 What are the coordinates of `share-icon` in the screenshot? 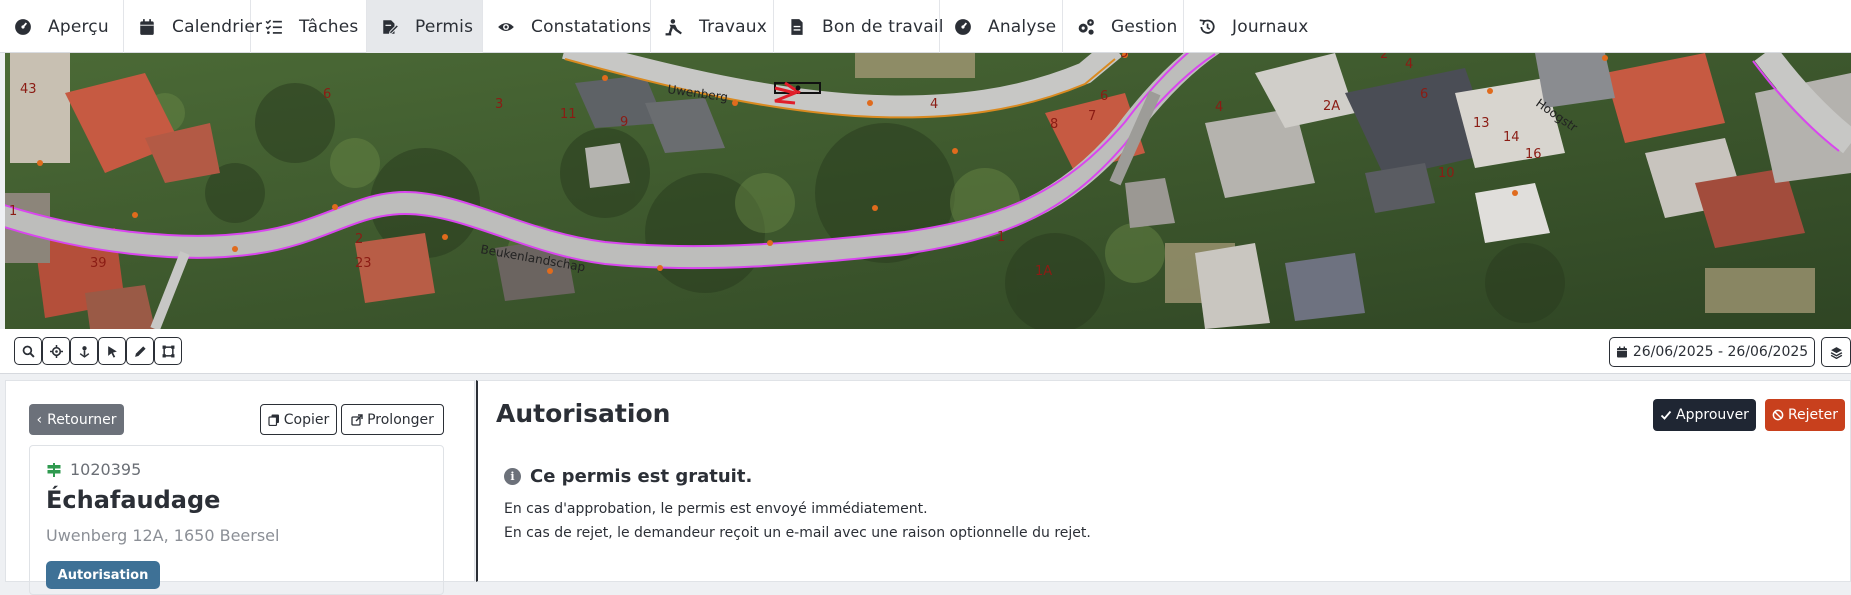 It's located at (357, 419).